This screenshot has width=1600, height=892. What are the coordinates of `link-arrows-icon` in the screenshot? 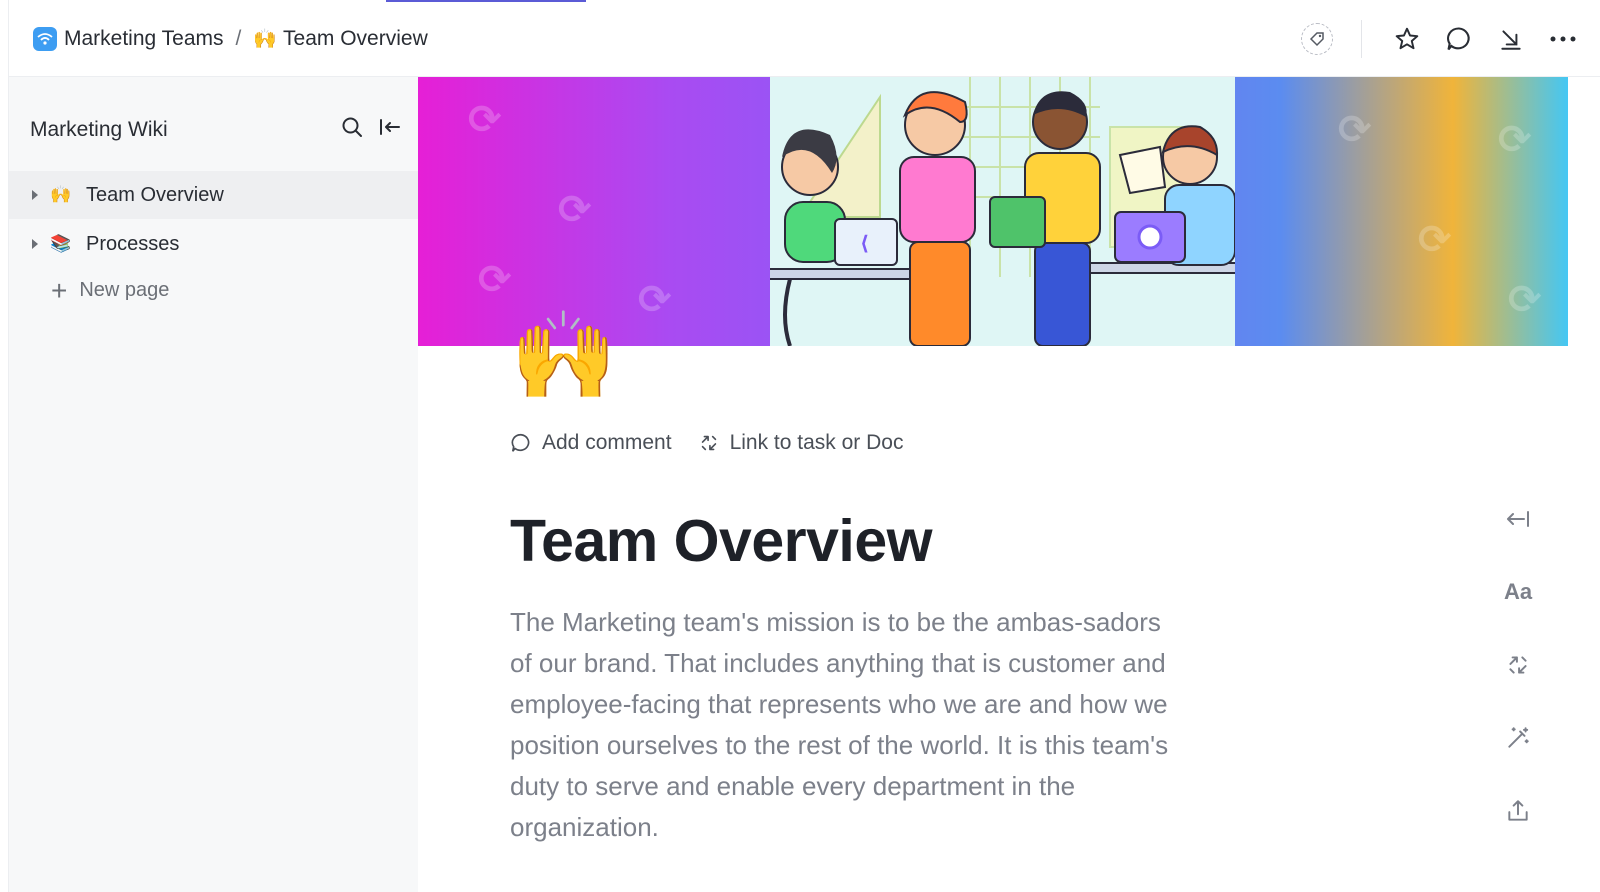 It's located at (708, 443).